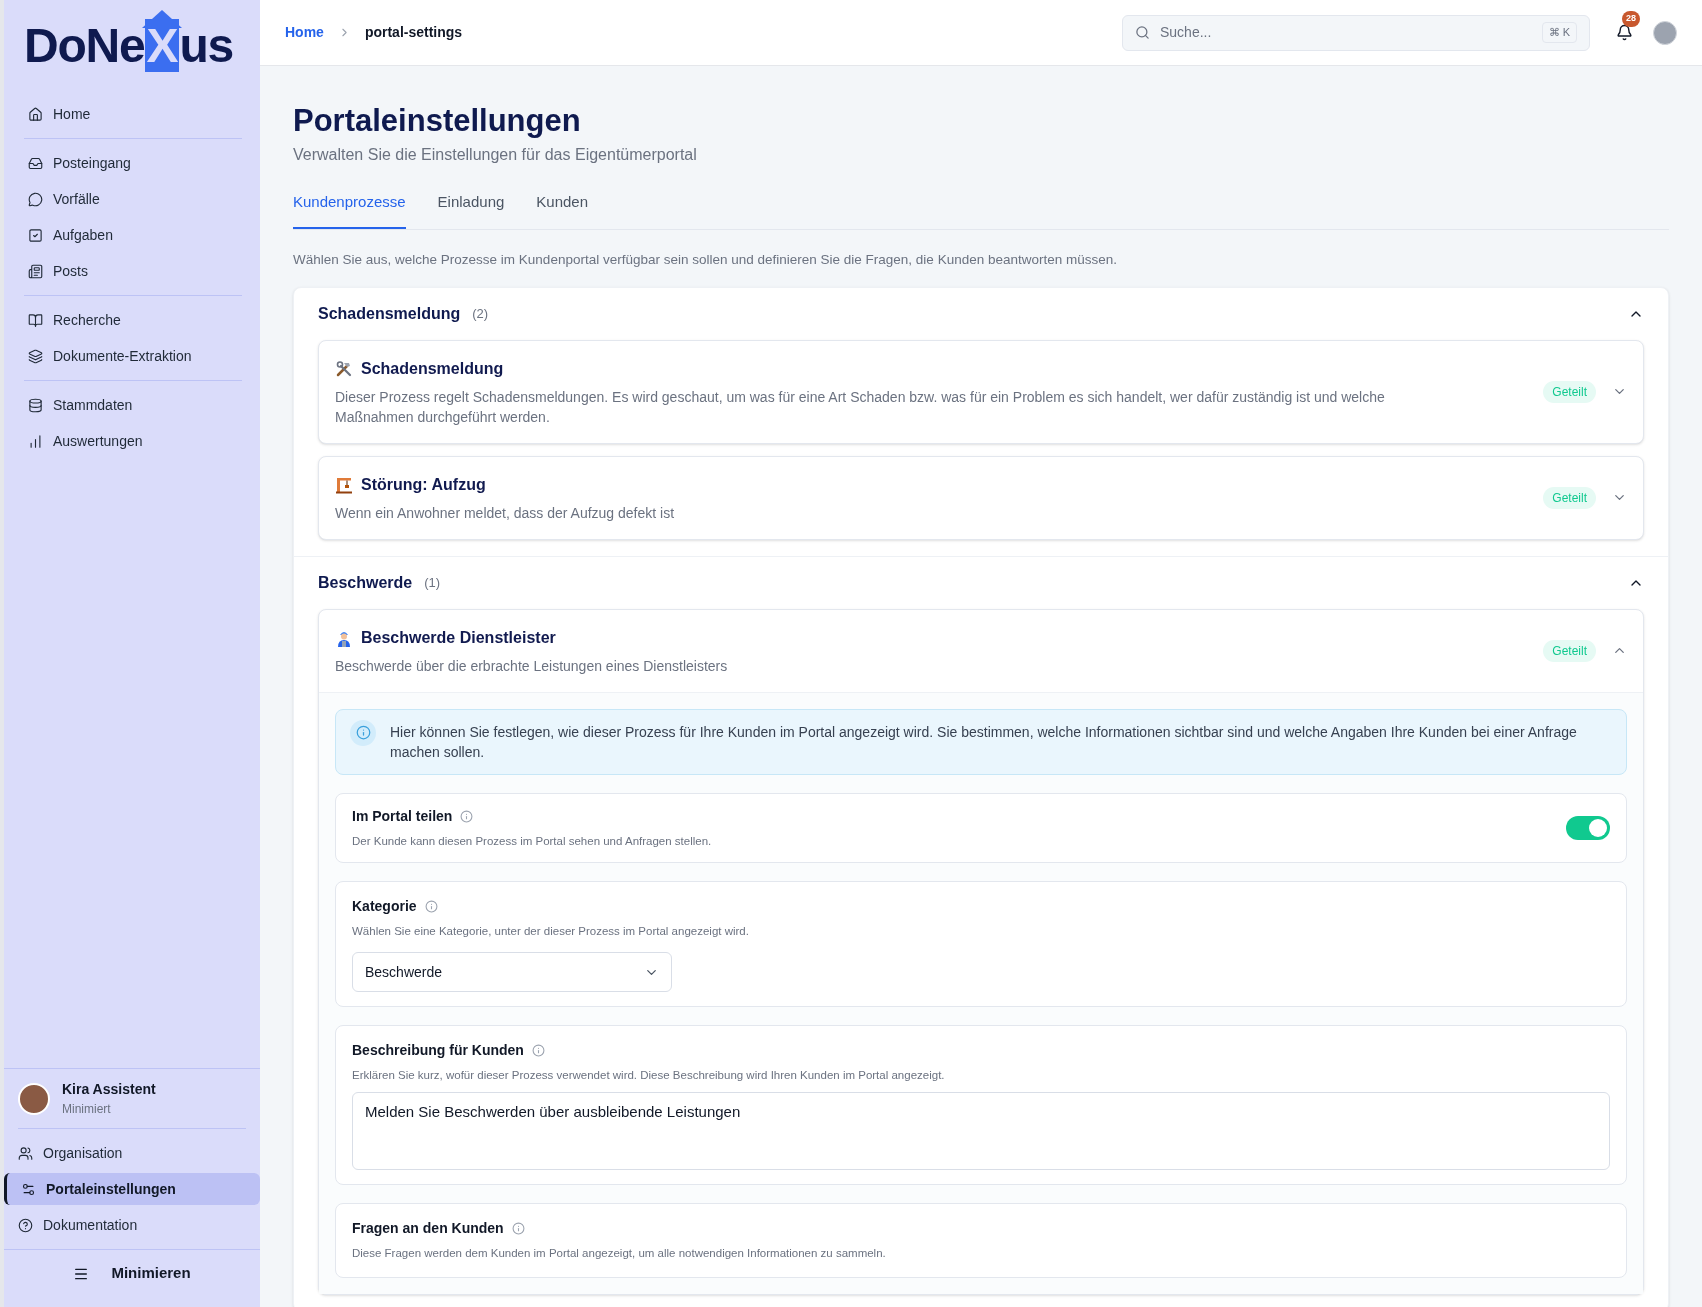 The height and width of the screenshot is (1307, 1702). I want to click on nav-item: Posteingang, so click(123, 163).